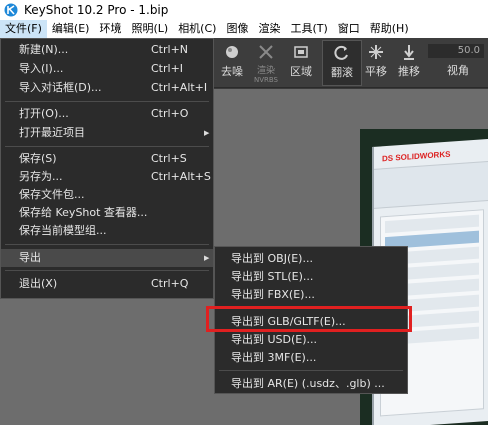  I want to click on dolly-label: 推移, so click(409, 71).